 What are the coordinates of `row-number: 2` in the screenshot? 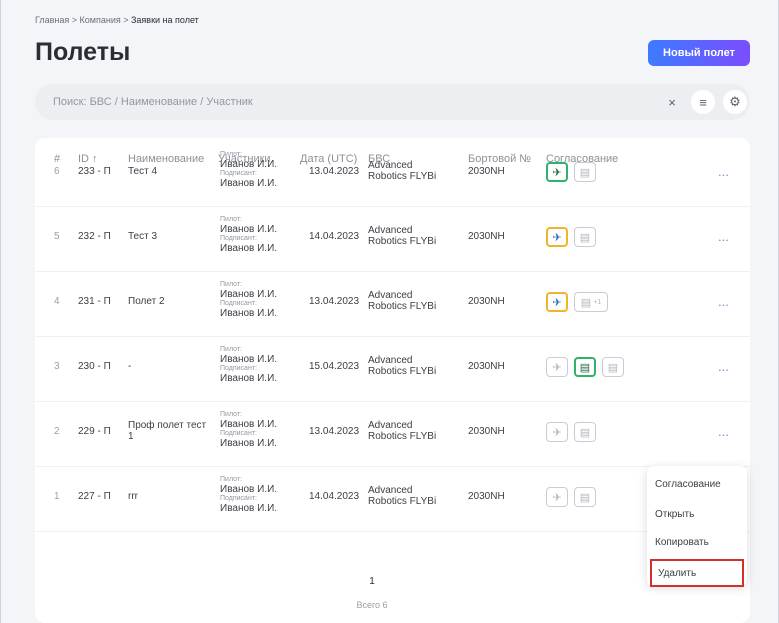 It's located at (57, 431).